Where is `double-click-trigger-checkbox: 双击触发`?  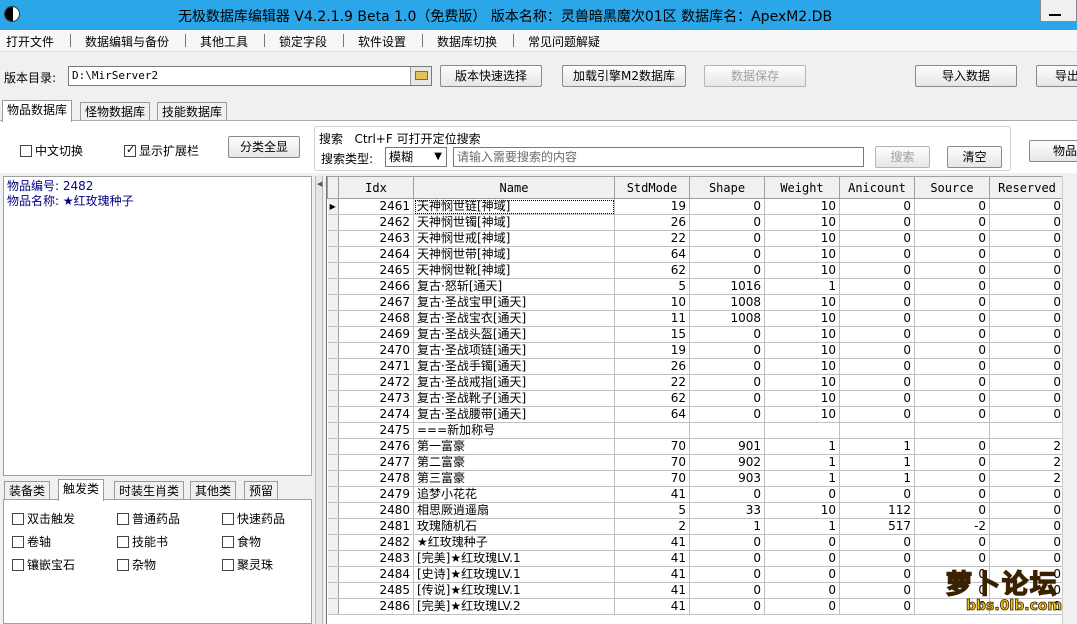 double-click-trigger-checkbox: 双击触发 is located at coordinates (43, 518).